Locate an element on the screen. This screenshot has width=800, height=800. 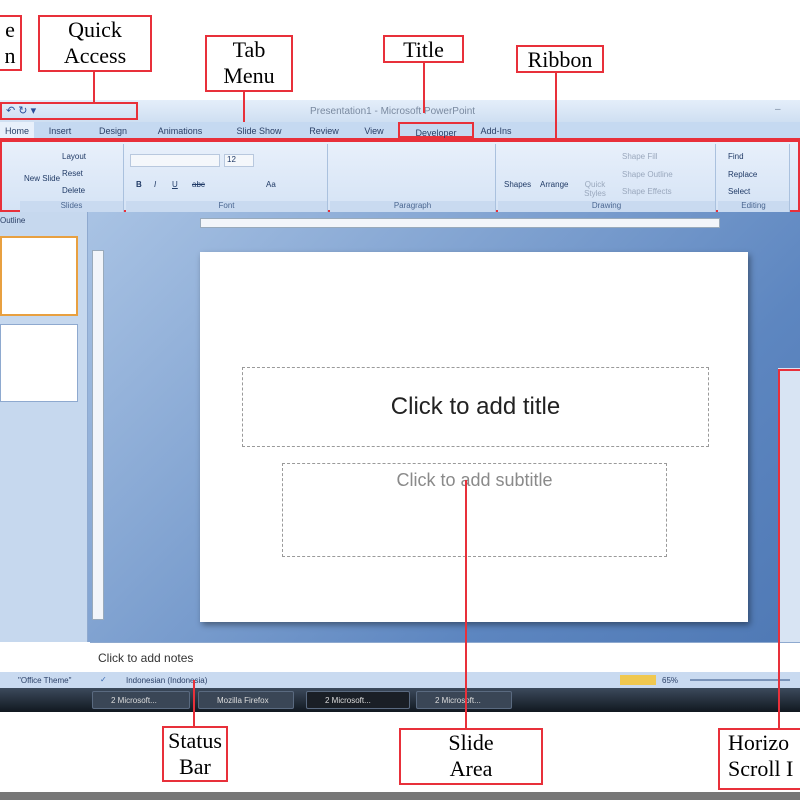
bold-button: B is located at coordinates (139, 184).